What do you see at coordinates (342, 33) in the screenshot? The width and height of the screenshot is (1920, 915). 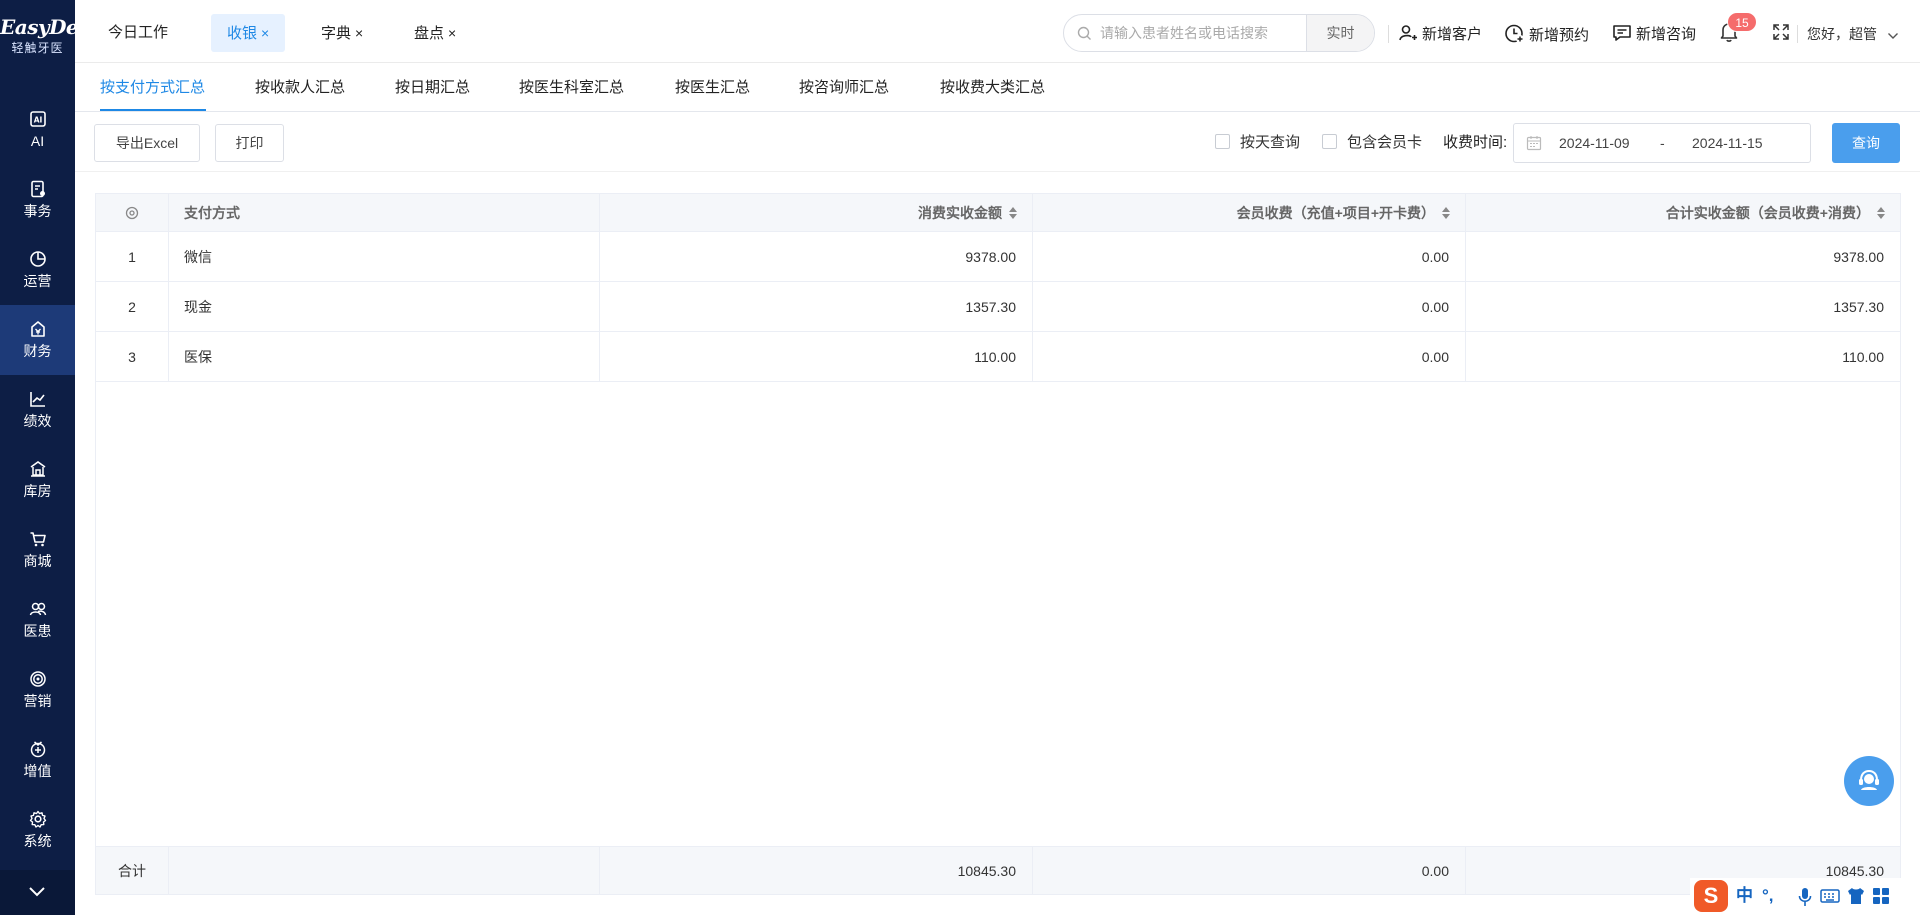 I see `tab-dictionary: 字典 ×` at bounding box center [342, 33].